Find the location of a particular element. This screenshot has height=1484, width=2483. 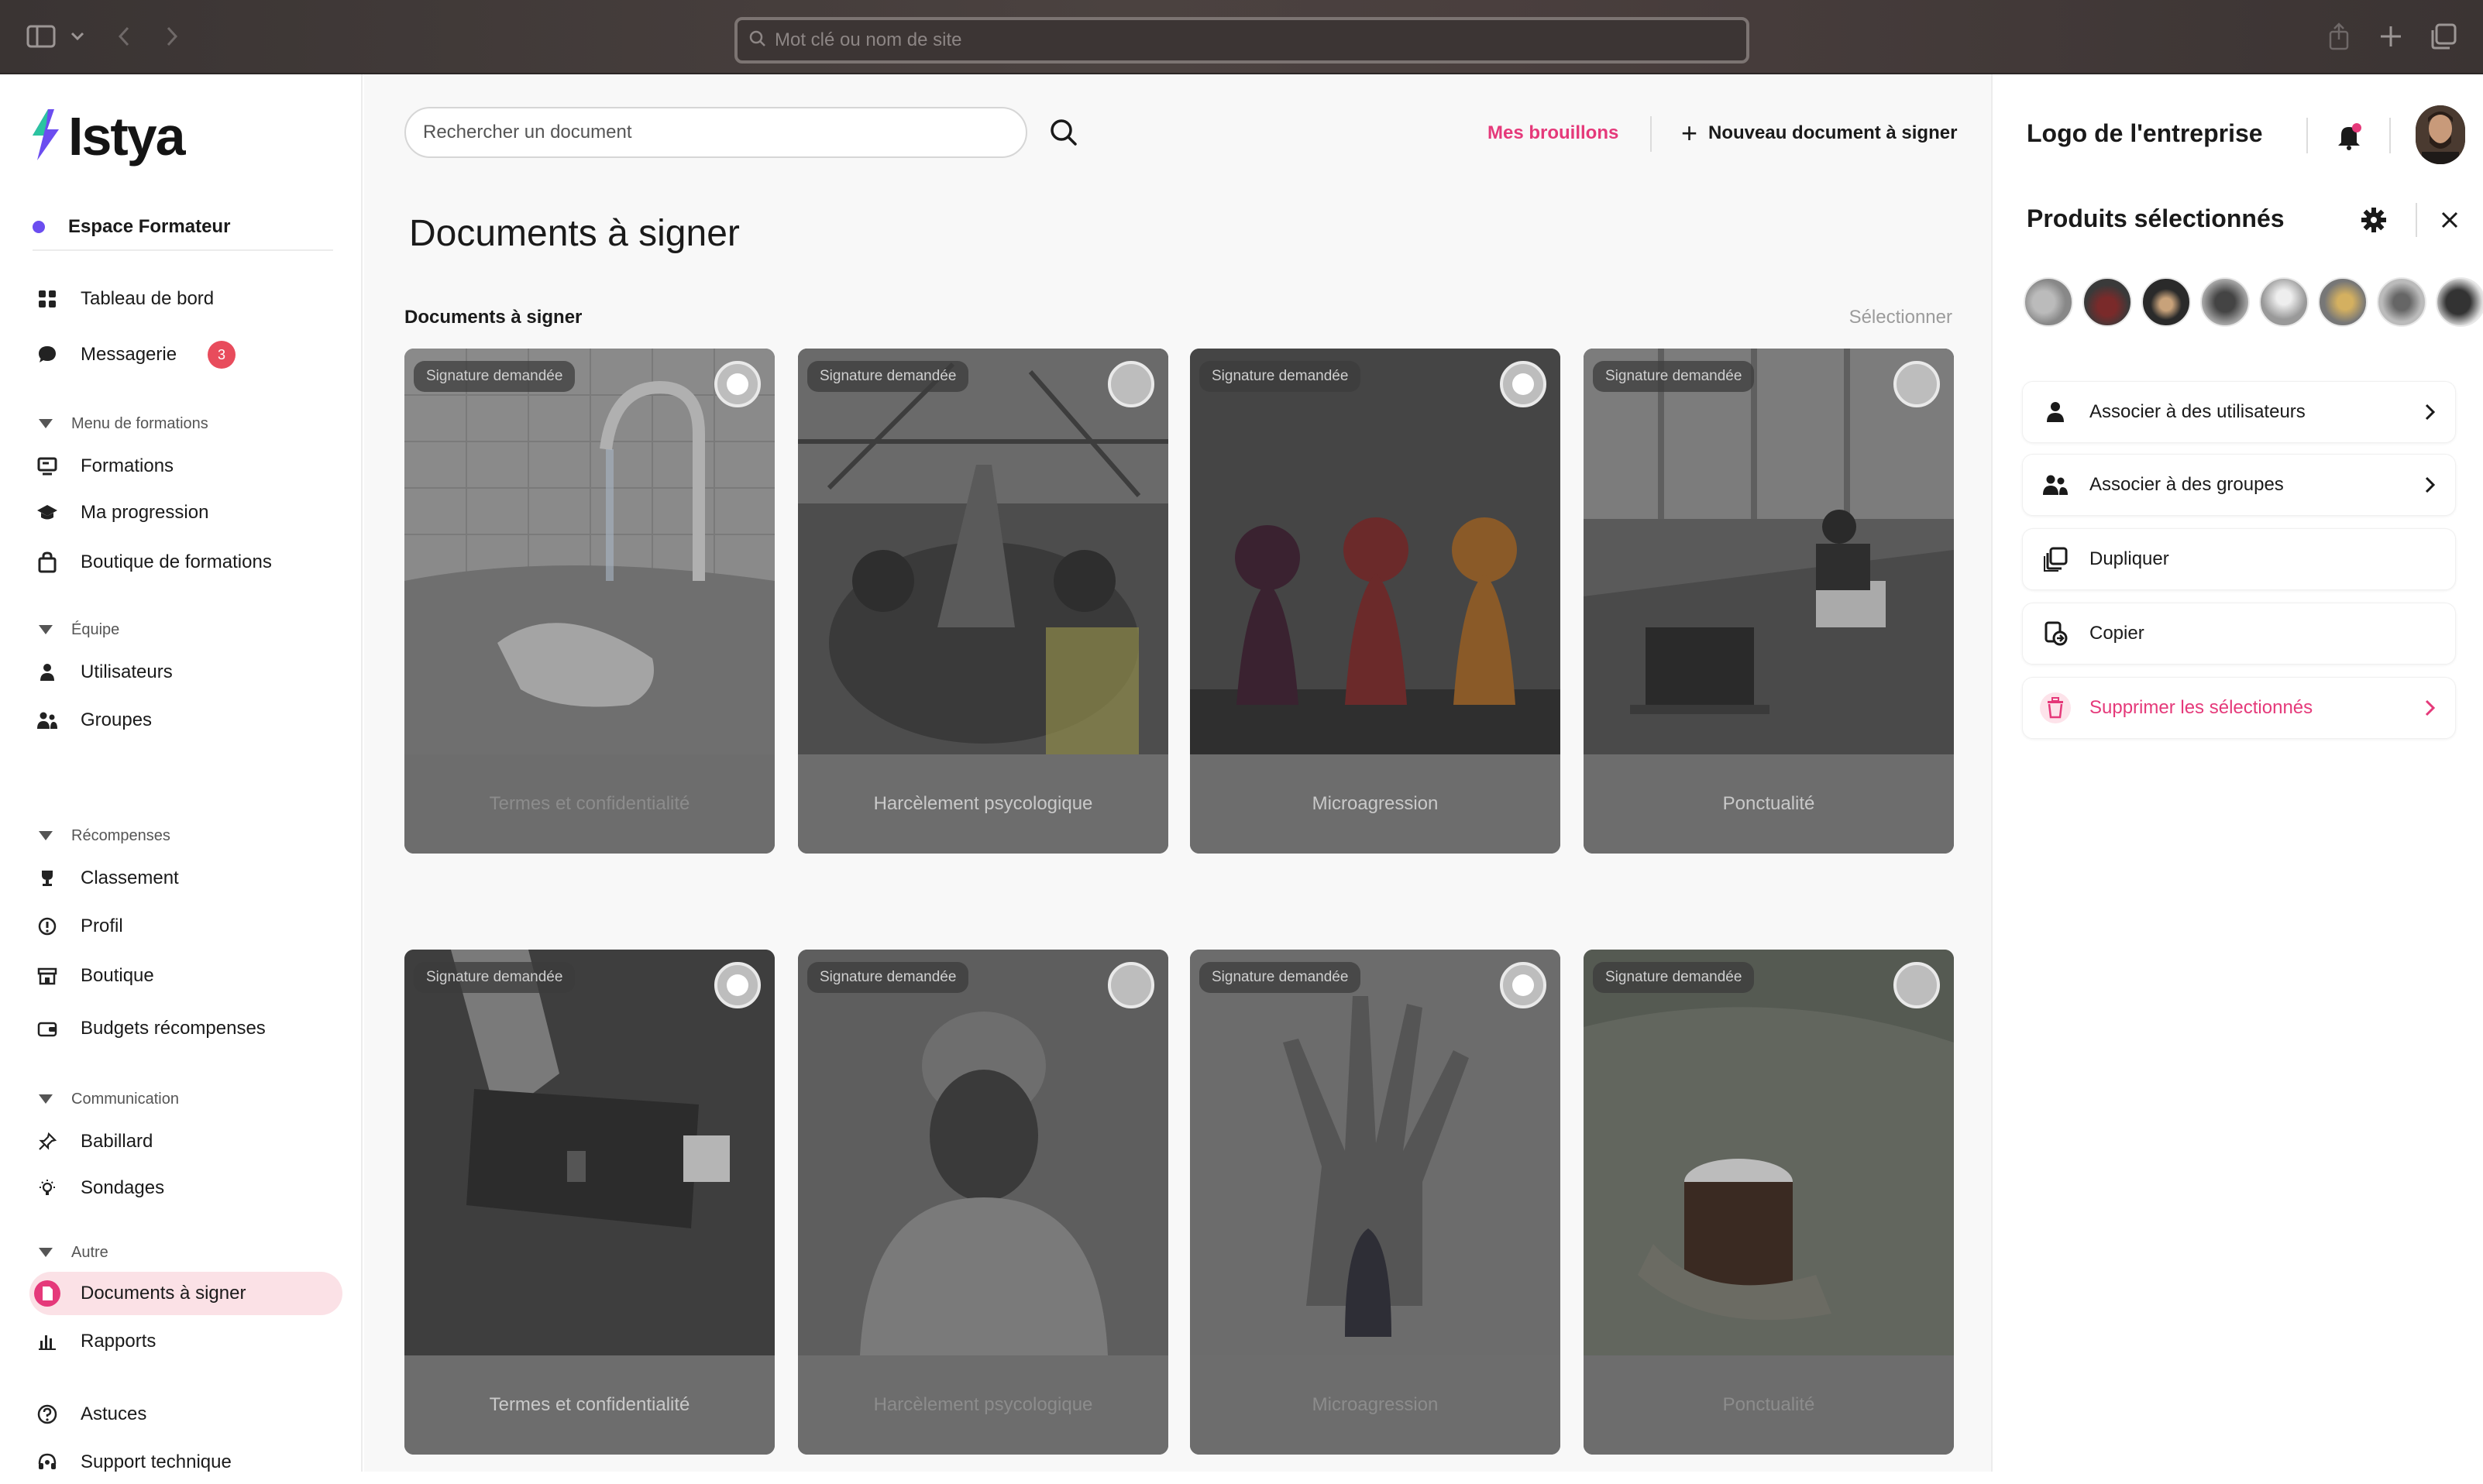

document-search-input is located at coordinates (709, 132).